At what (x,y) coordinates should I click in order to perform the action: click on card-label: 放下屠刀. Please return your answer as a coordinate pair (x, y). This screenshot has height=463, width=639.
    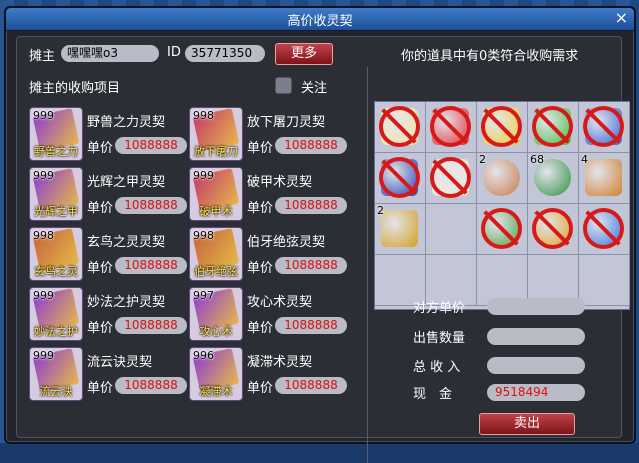
    Looking at the image, I should click on (216, 151).